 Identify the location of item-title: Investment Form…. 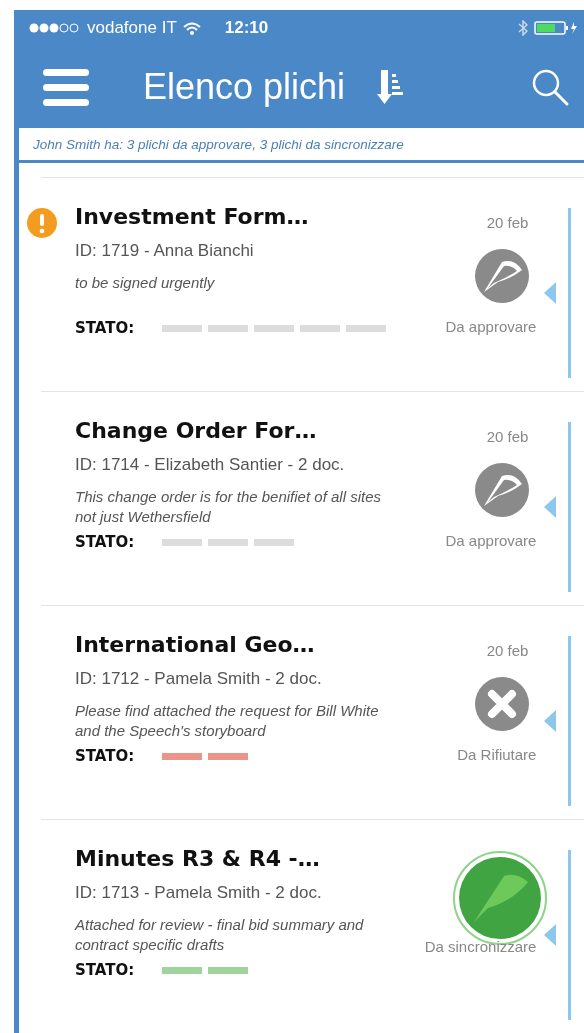
(192, 216).